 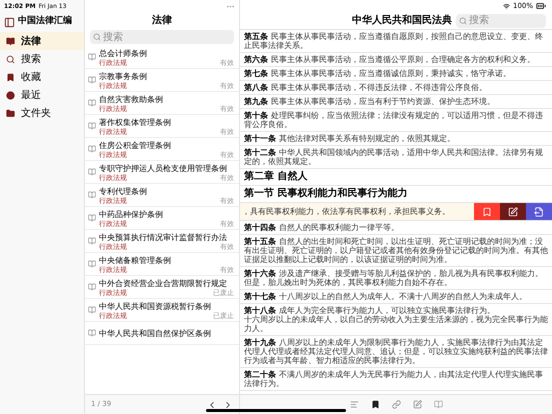 I want to click on sidebar-item: 搜索, so click(x=42, y=59).